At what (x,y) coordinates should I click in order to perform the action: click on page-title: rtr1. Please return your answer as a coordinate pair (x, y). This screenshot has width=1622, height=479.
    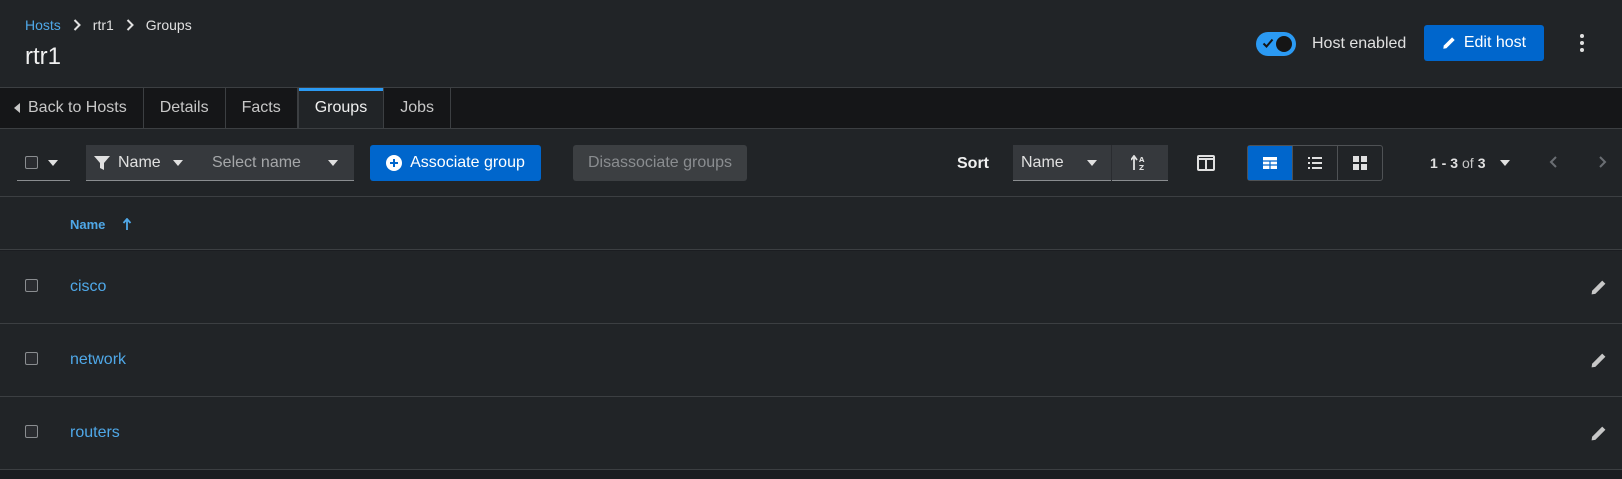
    Looking at the image, I should click on (43, 56).